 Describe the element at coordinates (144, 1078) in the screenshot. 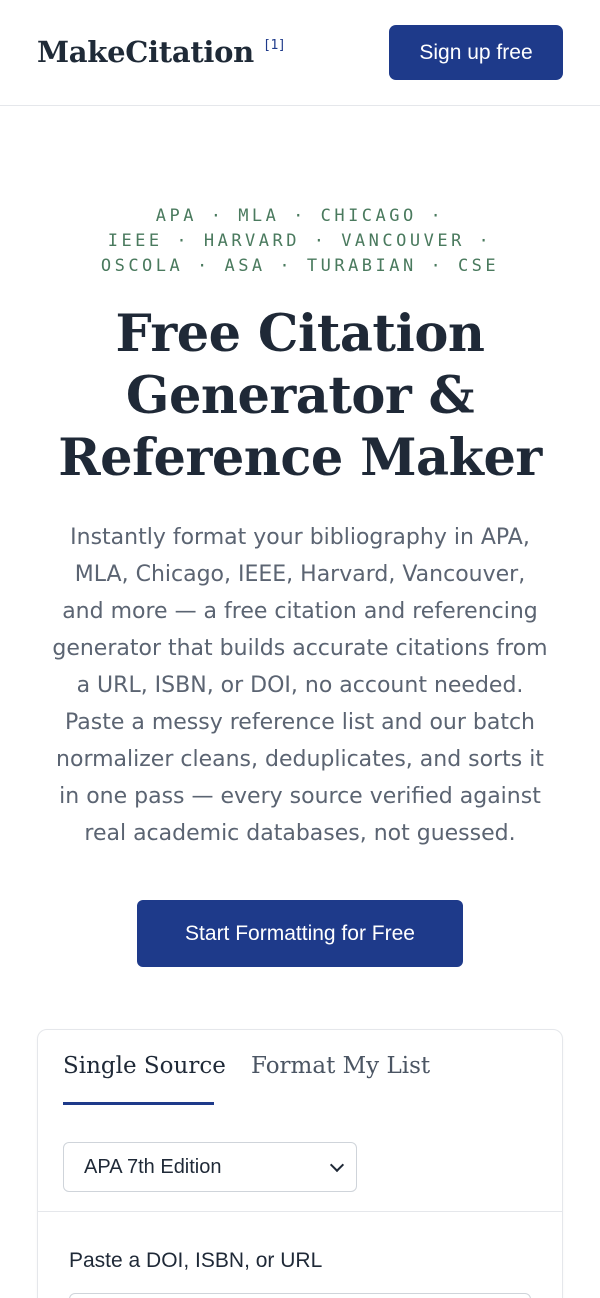

I see `tab-single-source: Single Source` at that location.